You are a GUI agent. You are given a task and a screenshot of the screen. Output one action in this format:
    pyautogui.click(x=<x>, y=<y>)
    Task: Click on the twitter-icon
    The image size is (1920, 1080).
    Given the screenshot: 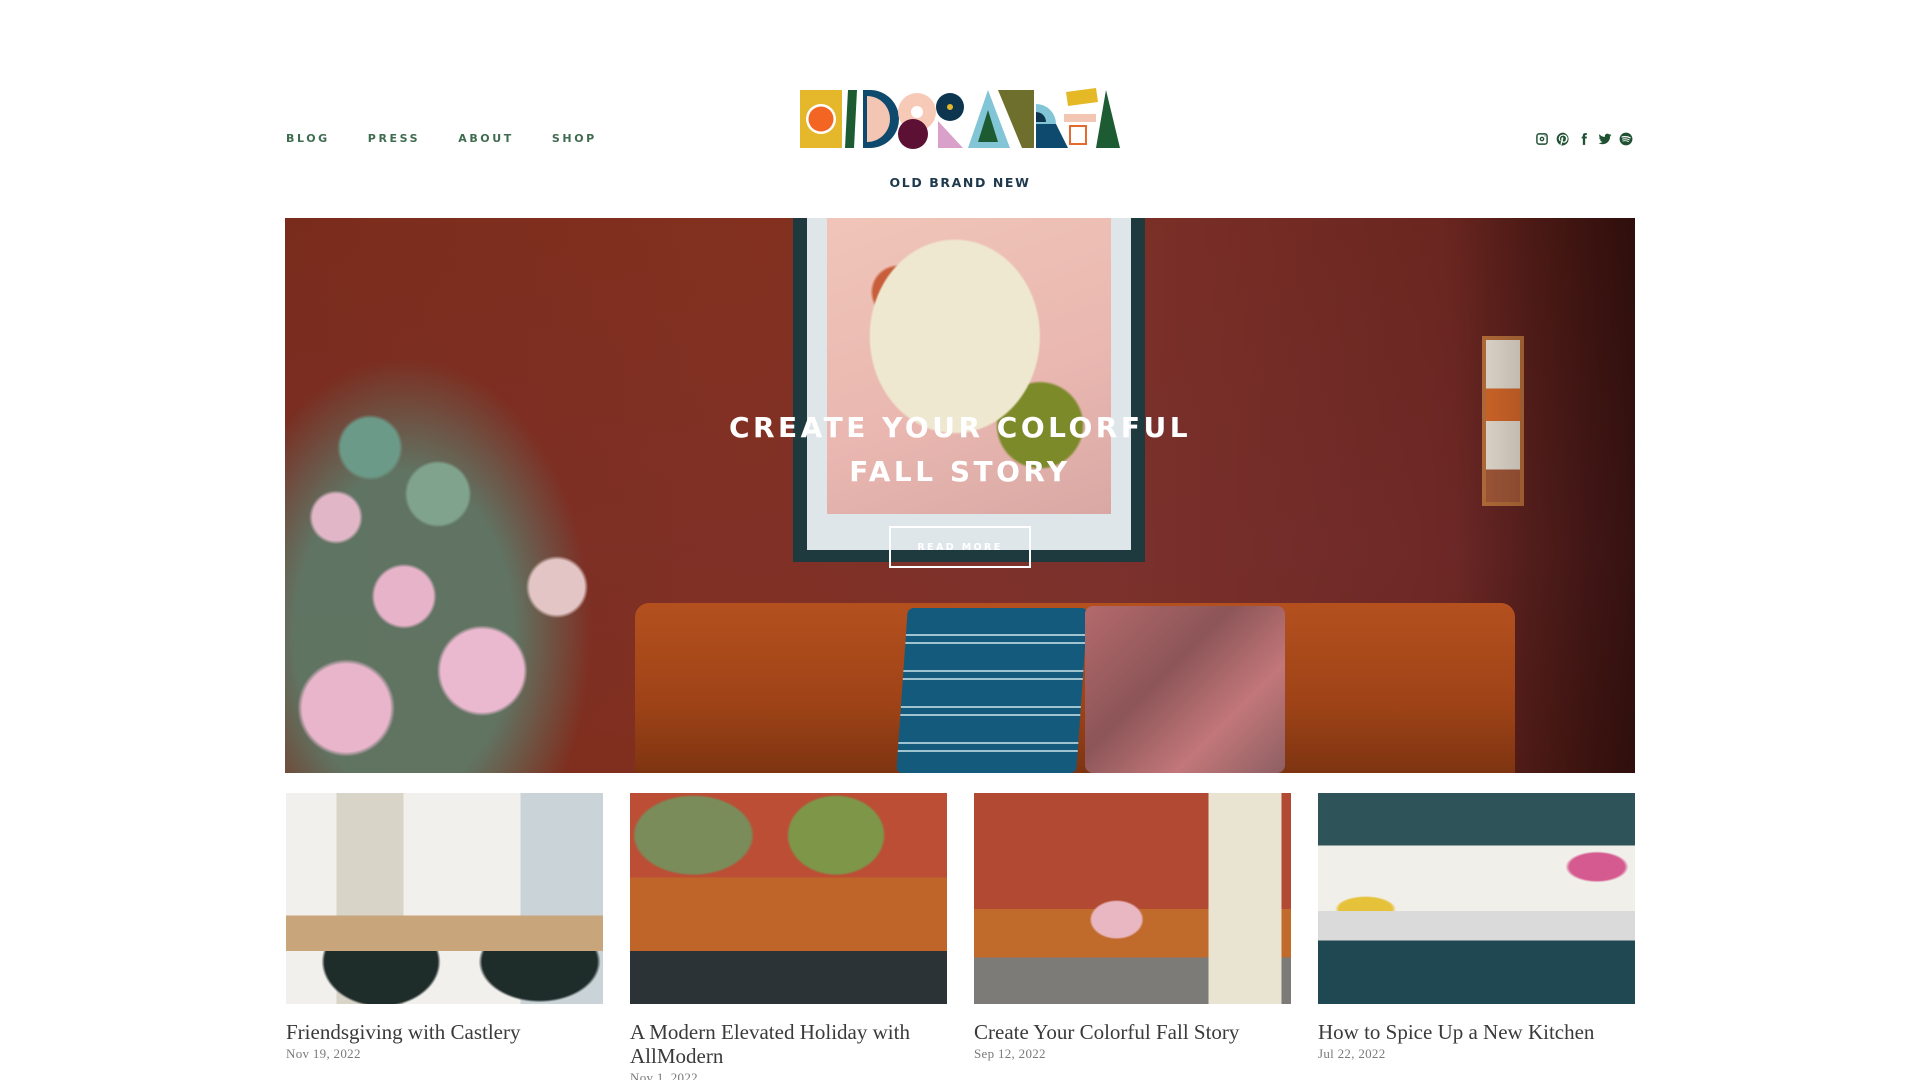 What is the action you would take?
    pyautogui.click(x=1604, y=138)
    